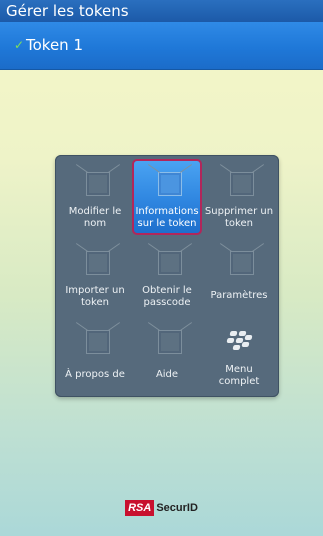 The width and height of the screenshot is (323, 536). Describe the element at coordinates (161, 11) in the screenshot. I see `app-title-bar: Gérer les tokens` at that location.